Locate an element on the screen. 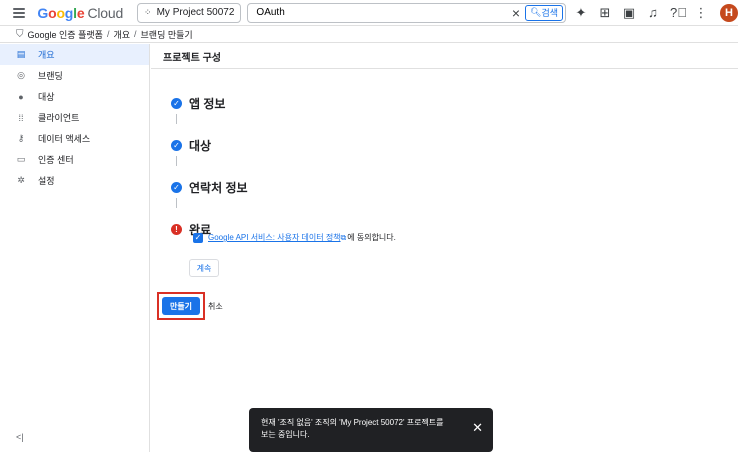 The width and height of the screenshot is (738, 452). help-icon: ?⃝ is located at coordinates (678, 12).